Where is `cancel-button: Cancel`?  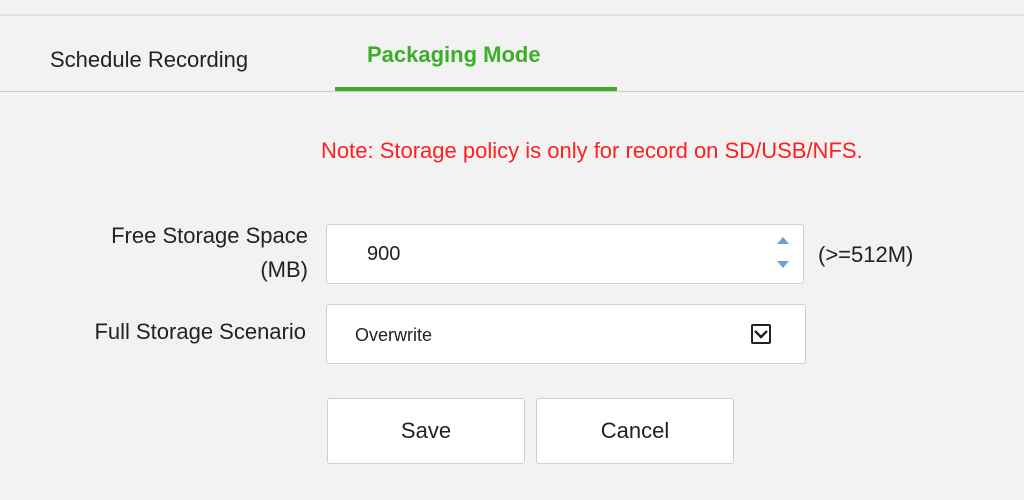 cancel-button: Cancel is located at coordinates (635, 431).